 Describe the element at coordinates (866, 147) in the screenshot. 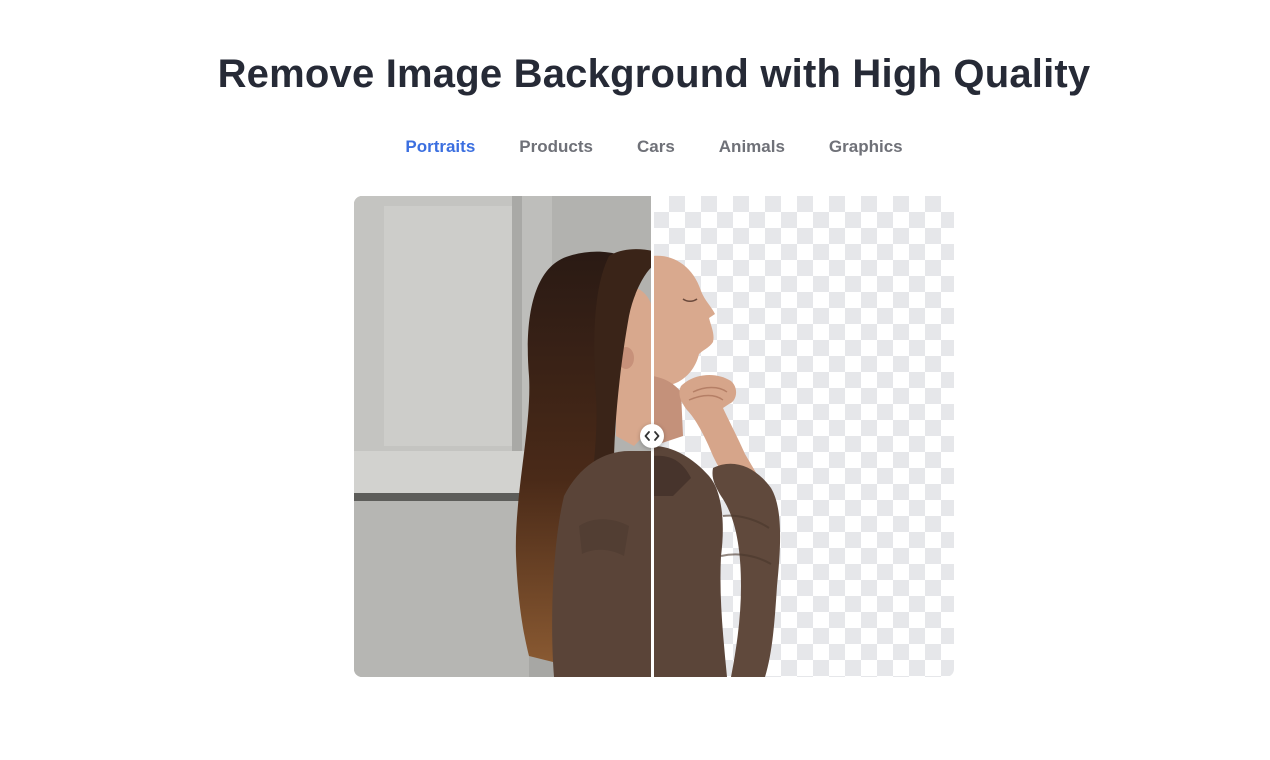

I see `tab-graphics: Graphics` at that location.